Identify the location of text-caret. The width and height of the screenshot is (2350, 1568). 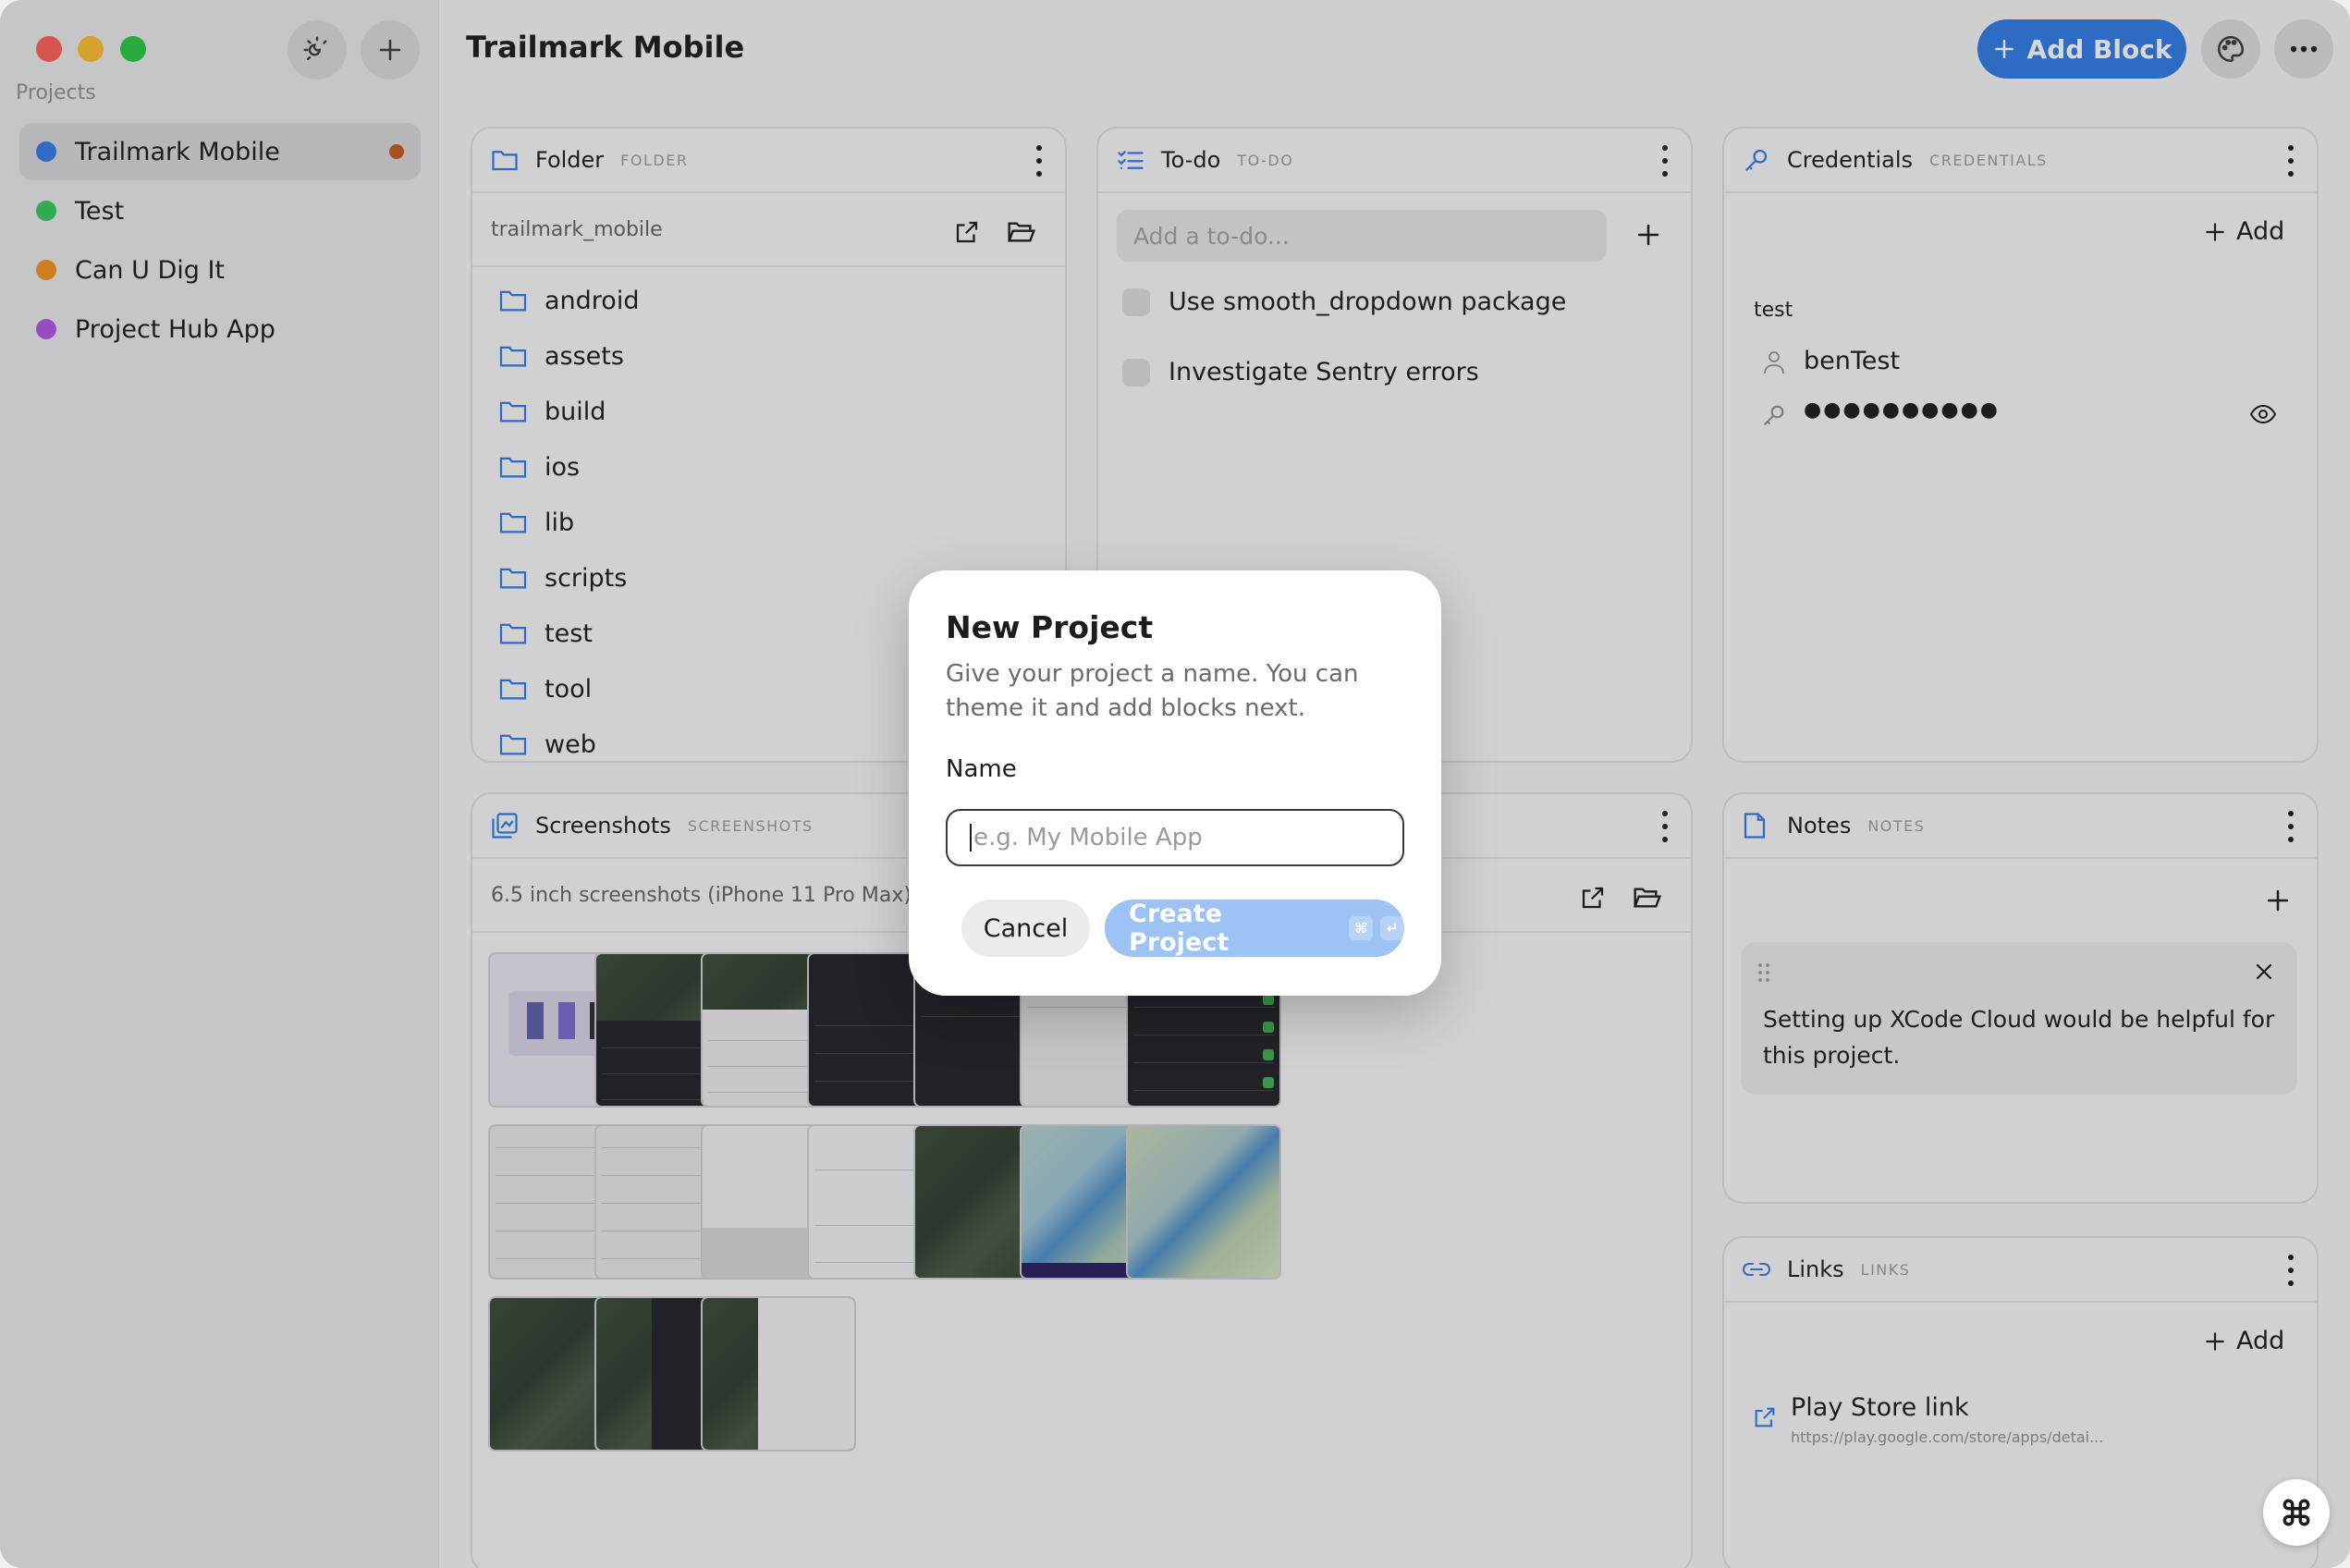
(971, 837).